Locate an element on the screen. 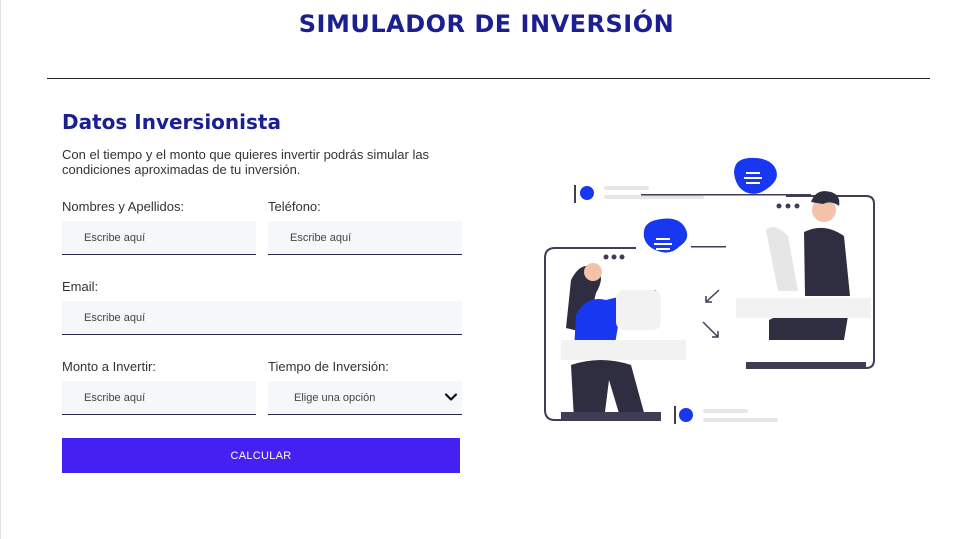 The image size is (972, 539). term-select-value: Elige una opción is located at coordinates (335, 397).